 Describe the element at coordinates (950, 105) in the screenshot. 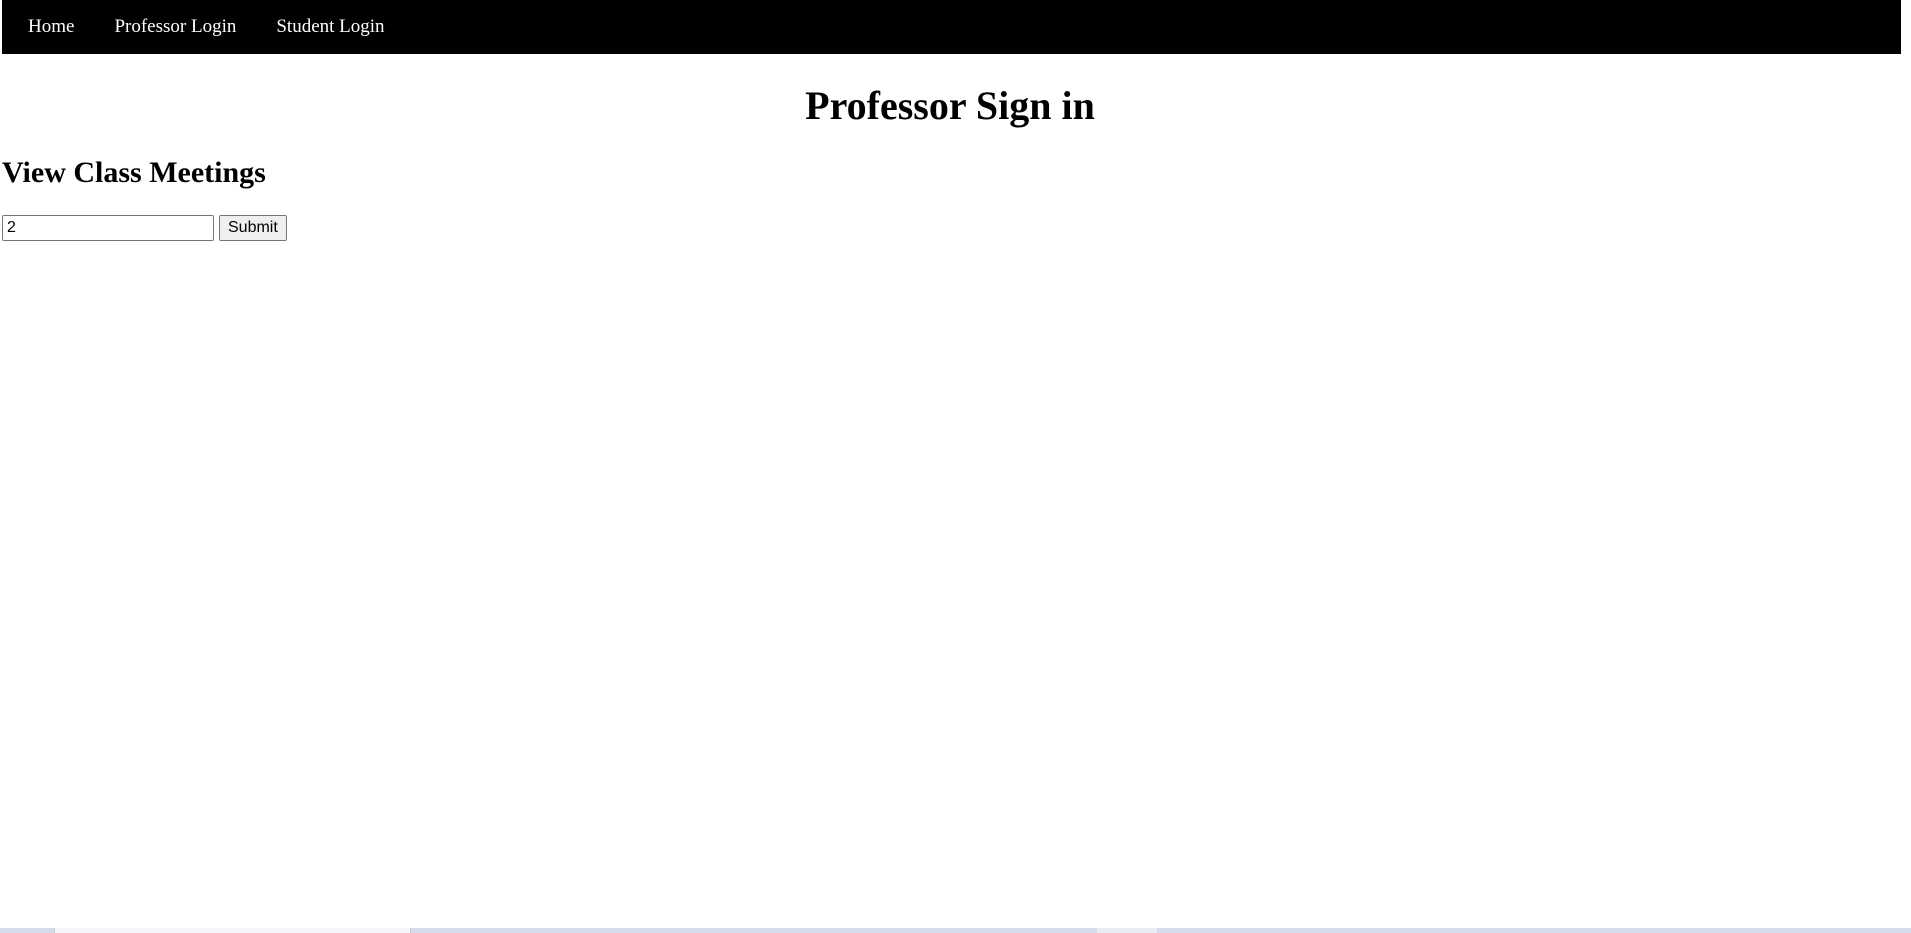

I see `page-title: Professor Sign in` at that location.